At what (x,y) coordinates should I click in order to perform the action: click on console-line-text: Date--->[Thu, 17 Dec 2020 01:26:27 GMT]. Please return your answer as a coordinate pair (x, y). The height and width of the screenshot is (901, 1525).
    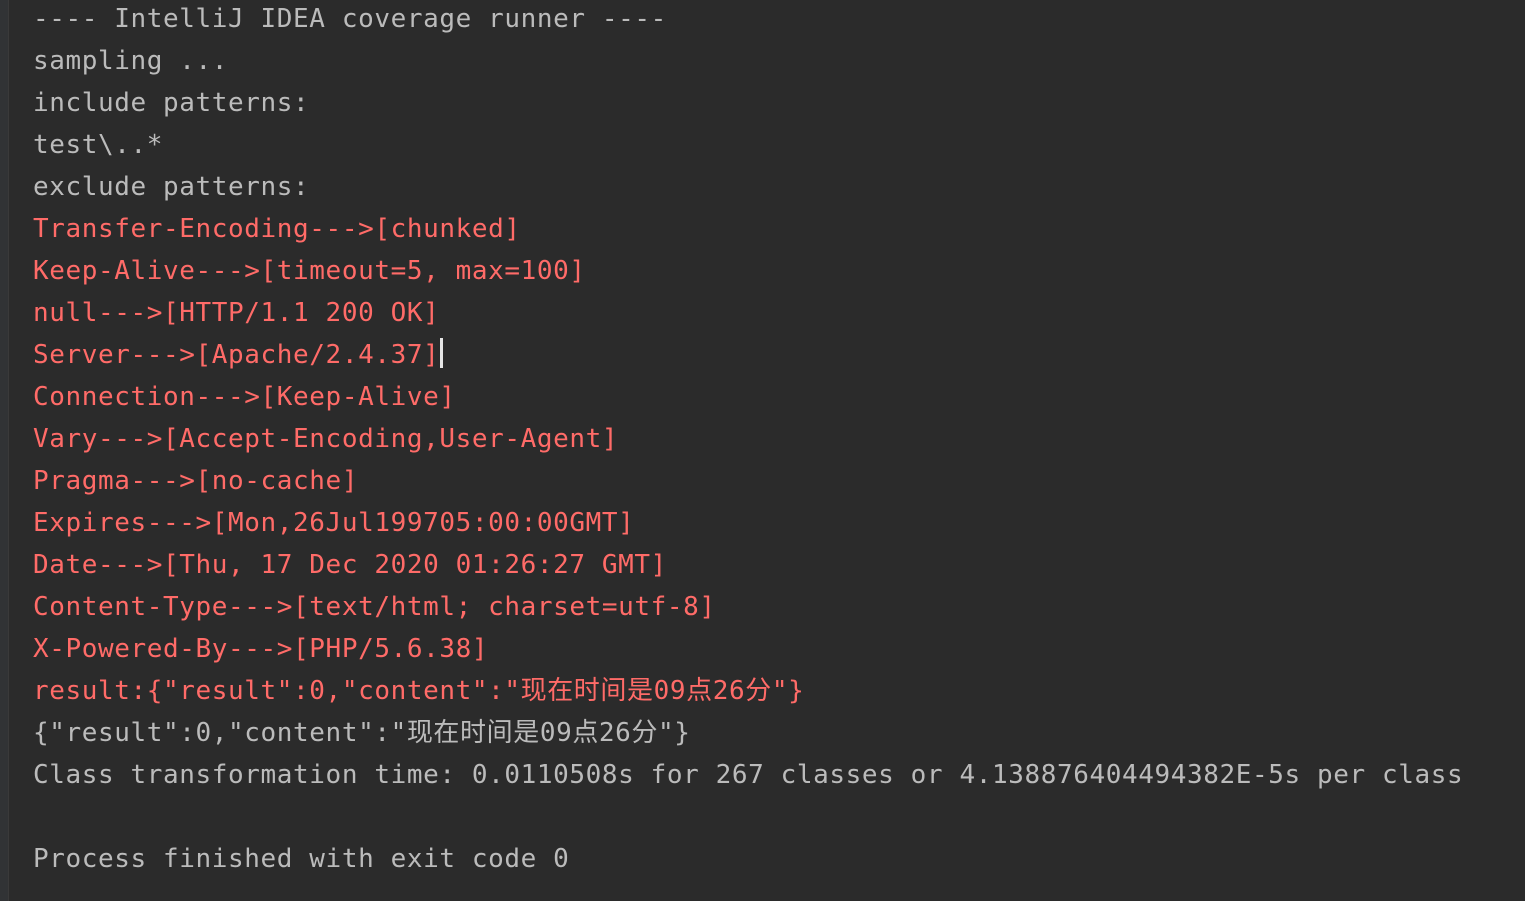
    Looking at the image, I should click on (350, 565).